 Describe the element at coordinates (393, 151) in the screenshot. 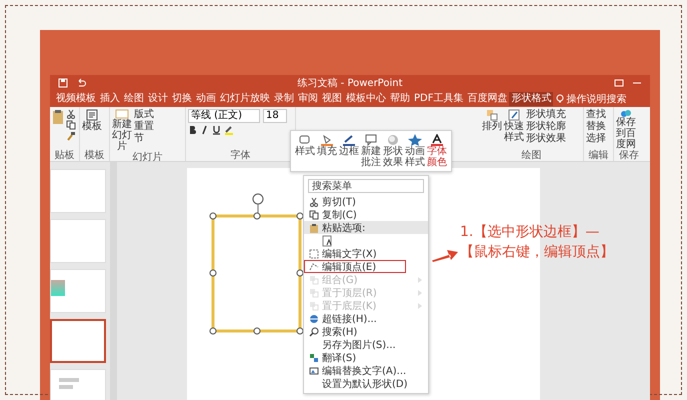

I see `mini-toolbar-button: 形状效果` at that location.